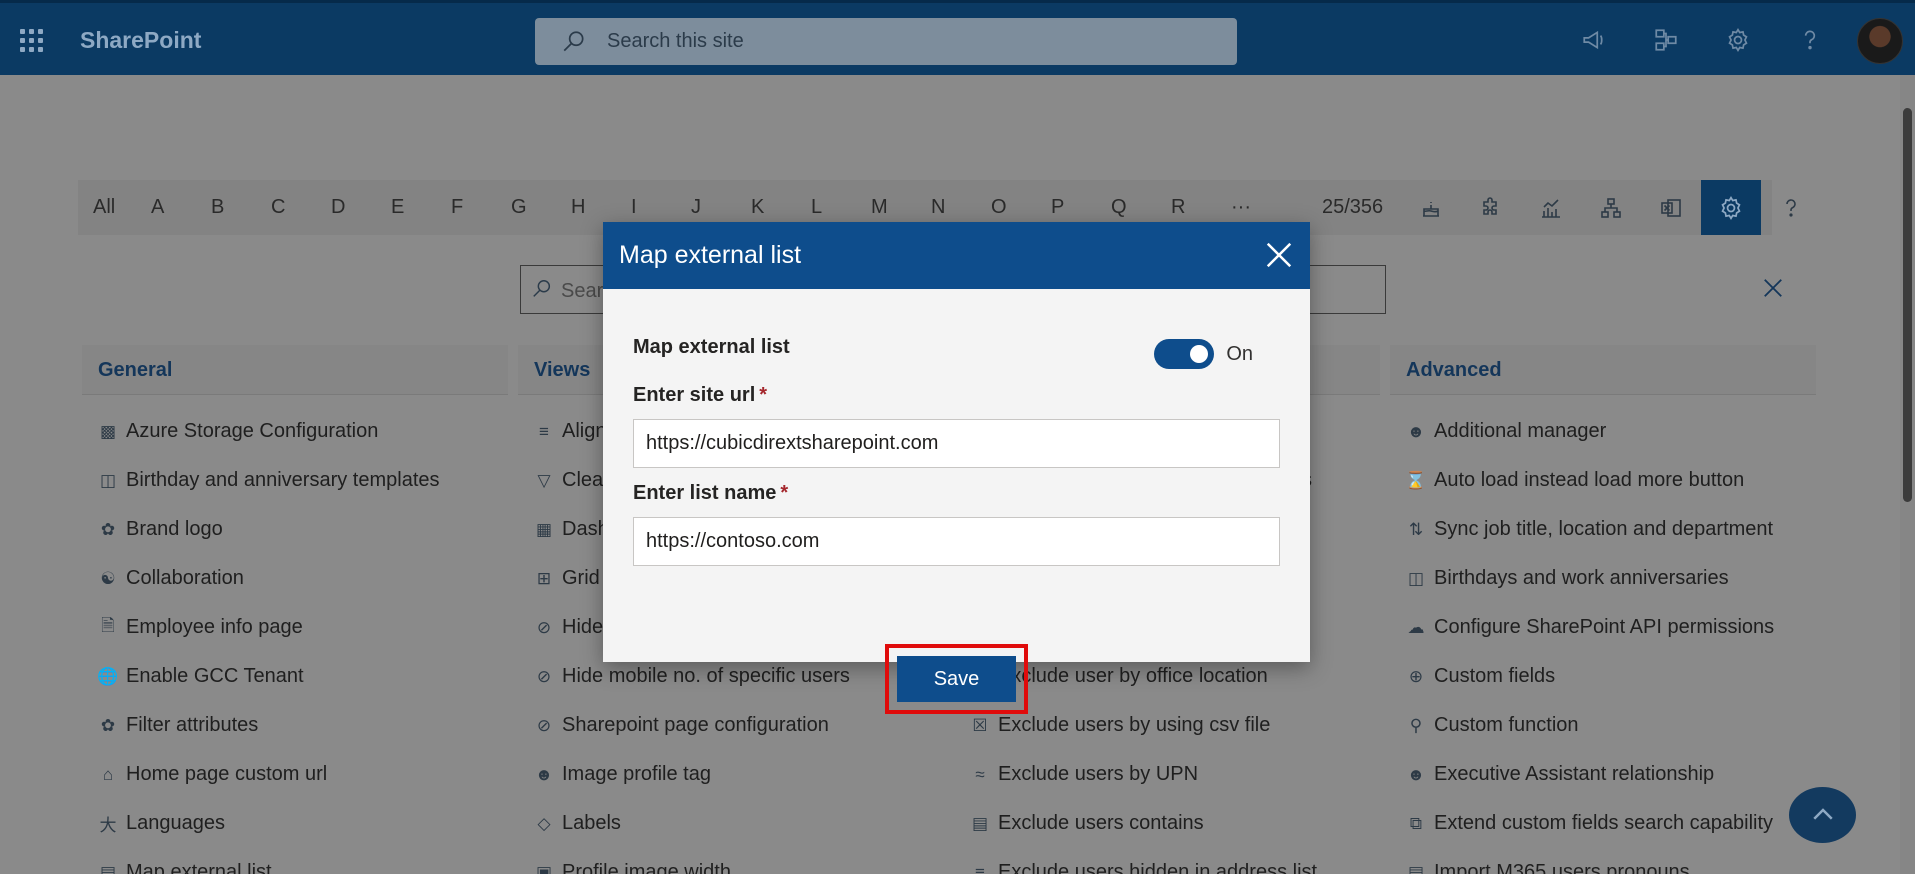 The height and width of the screenshot is (874, 1915). Describe the element at coordinates (108, 431) in the screenshot. I see `database-icon: ▩` at that location.